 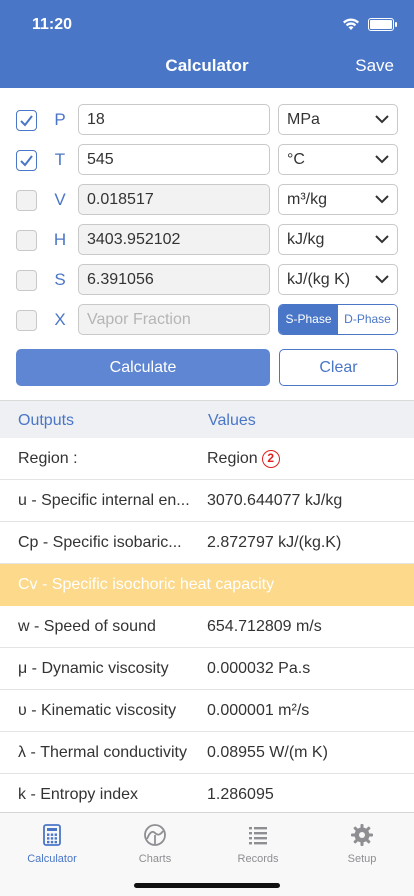 I want to click on output-row: w - Speed of sound 654.712809 m/s, so click(x=207, y=627).